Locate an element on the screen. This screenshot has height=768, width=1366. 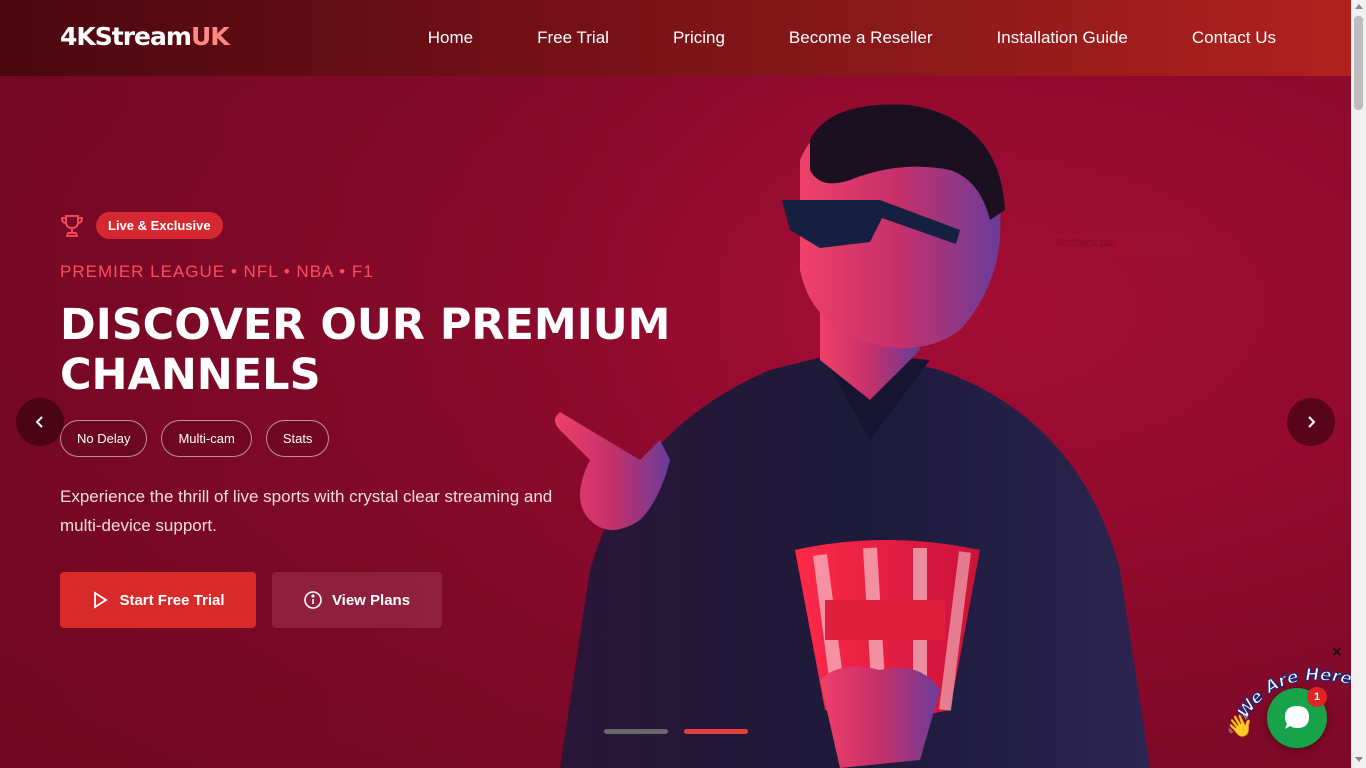
hero-badge-row: Live & Exclusive is located at coordinates (141, 225).